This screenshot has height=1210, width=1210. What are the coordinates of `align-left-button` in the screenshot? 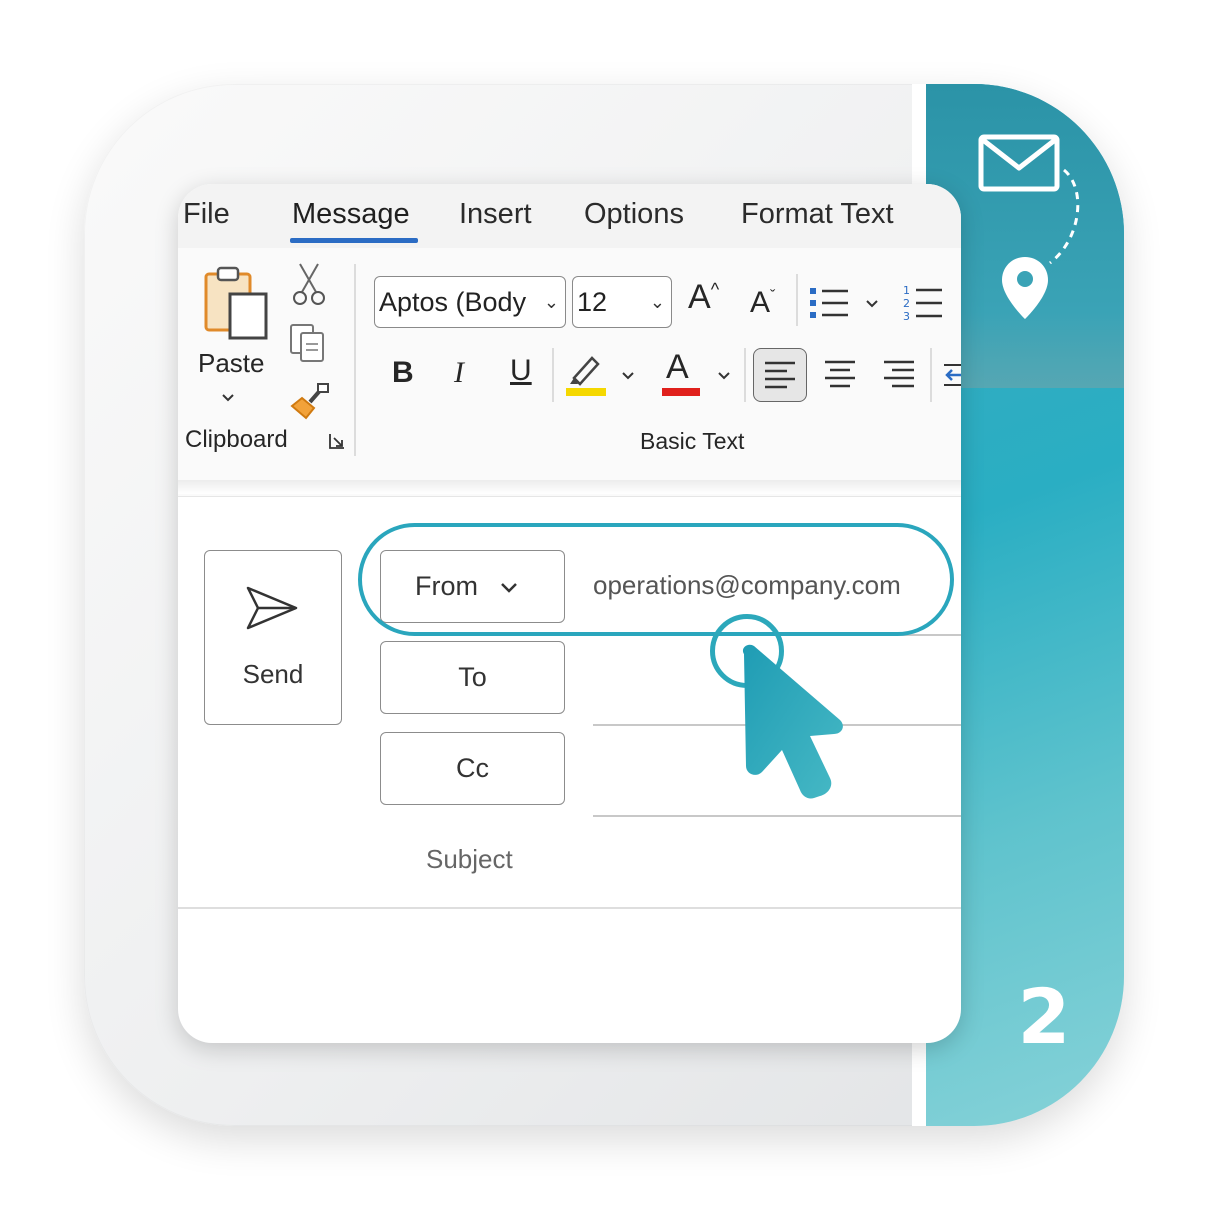 It's located at (780, 375).